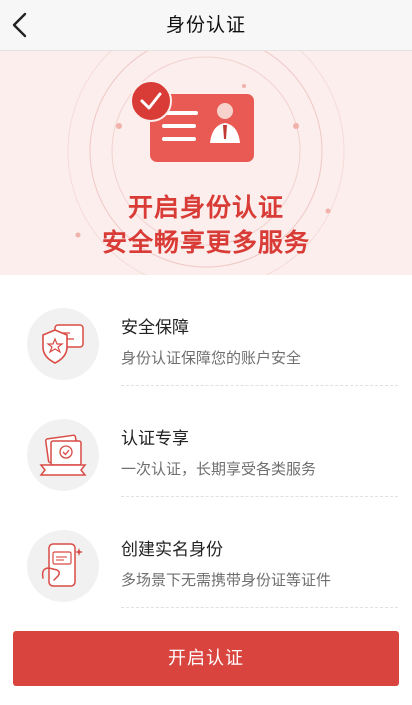 This screenshot has height=705, width=412. Describe the element at coordinates (219, 469) in the screenshot. I see `feature-description: 一次认证，长期享受各类服务` at that location.